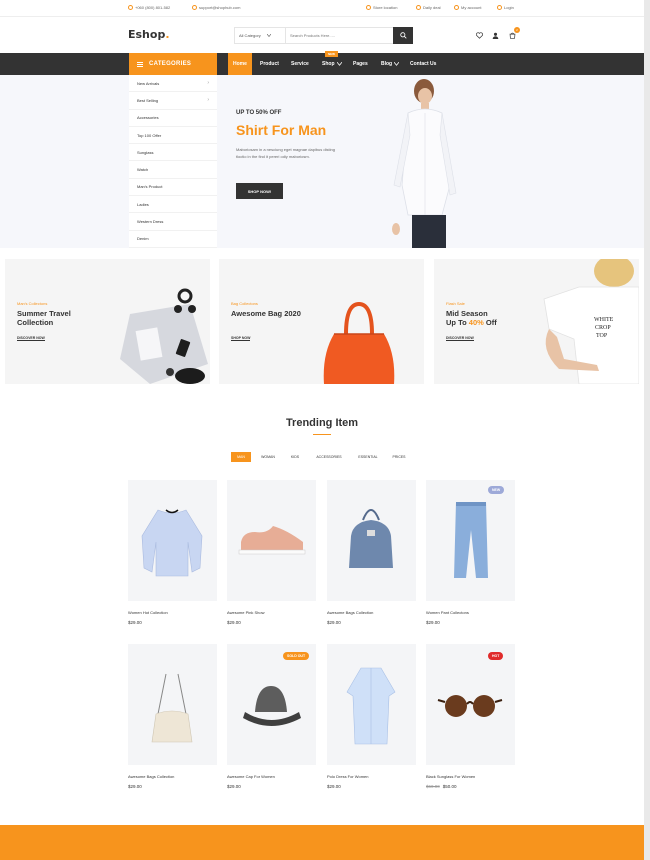 Image resolution: width=650 pixels, height=860 pixels. I want to click on product-name: Awesome Pink Show, so click(246, 612).